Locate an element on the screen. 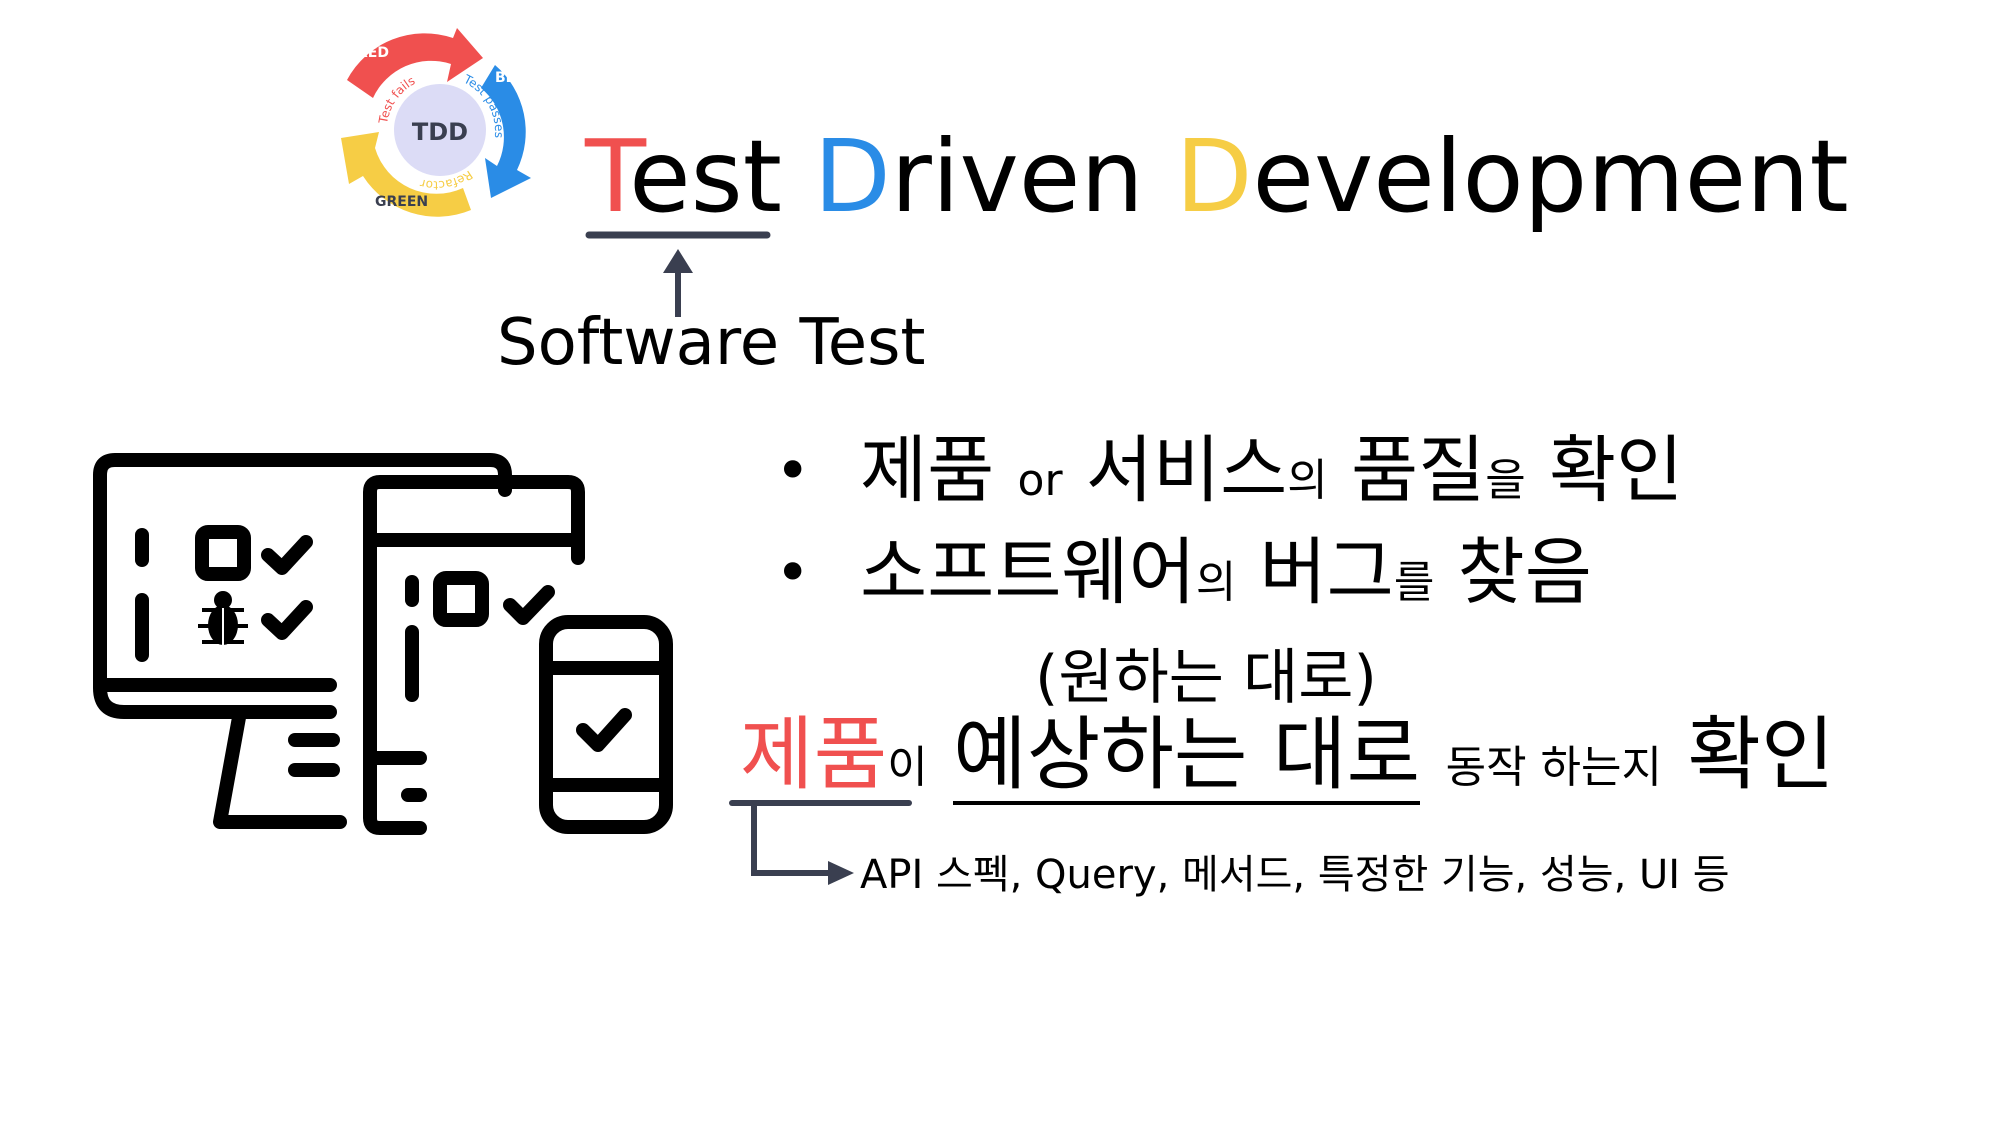 This screenshot has height=1125, width=2000. bullet-item-quality: • 제품 or 서비스의 품질을 확인 is located at coordinates (1229, 476).